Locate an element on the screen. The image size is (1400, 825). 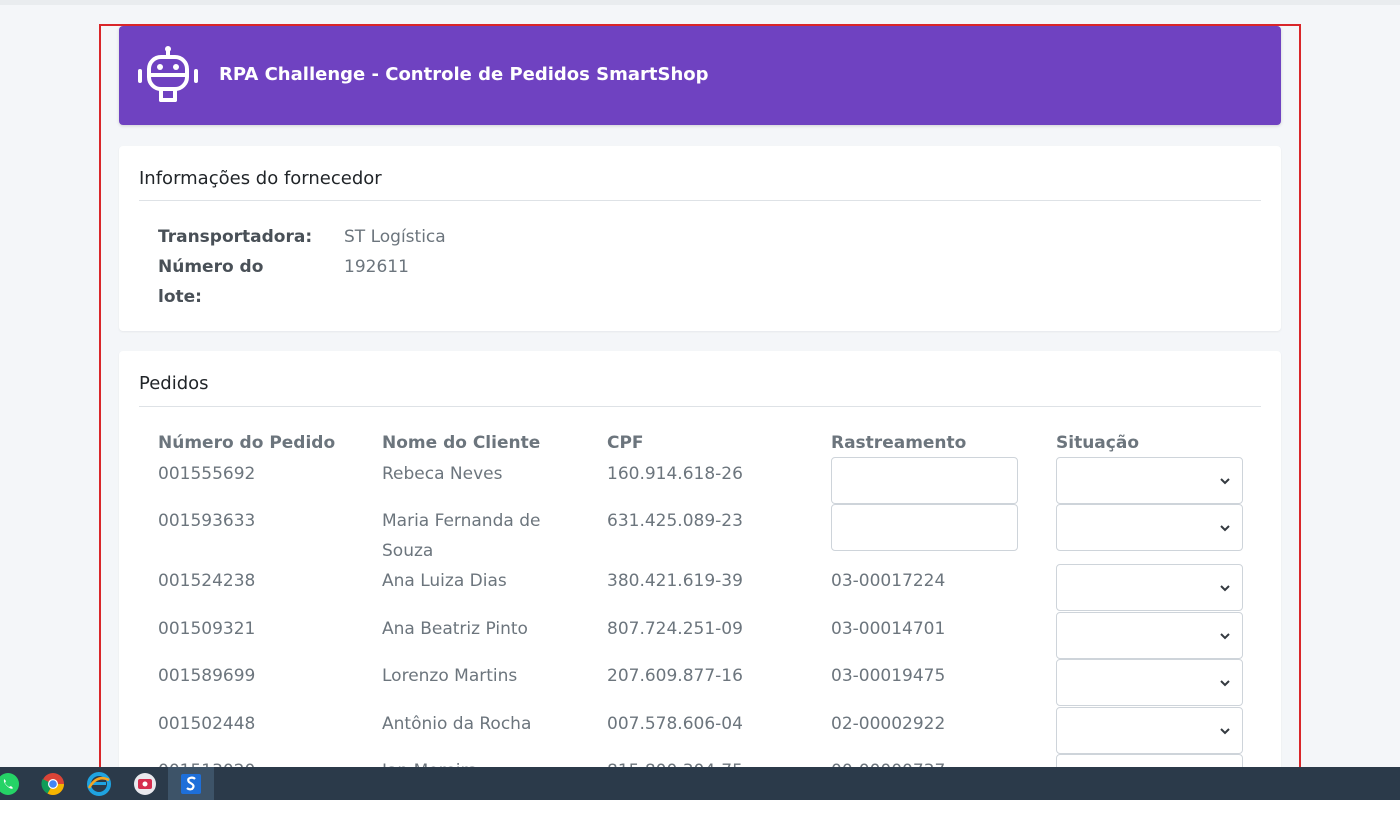
cpf-cell: 160.914.618-26 is located at coordinates (675, 474).